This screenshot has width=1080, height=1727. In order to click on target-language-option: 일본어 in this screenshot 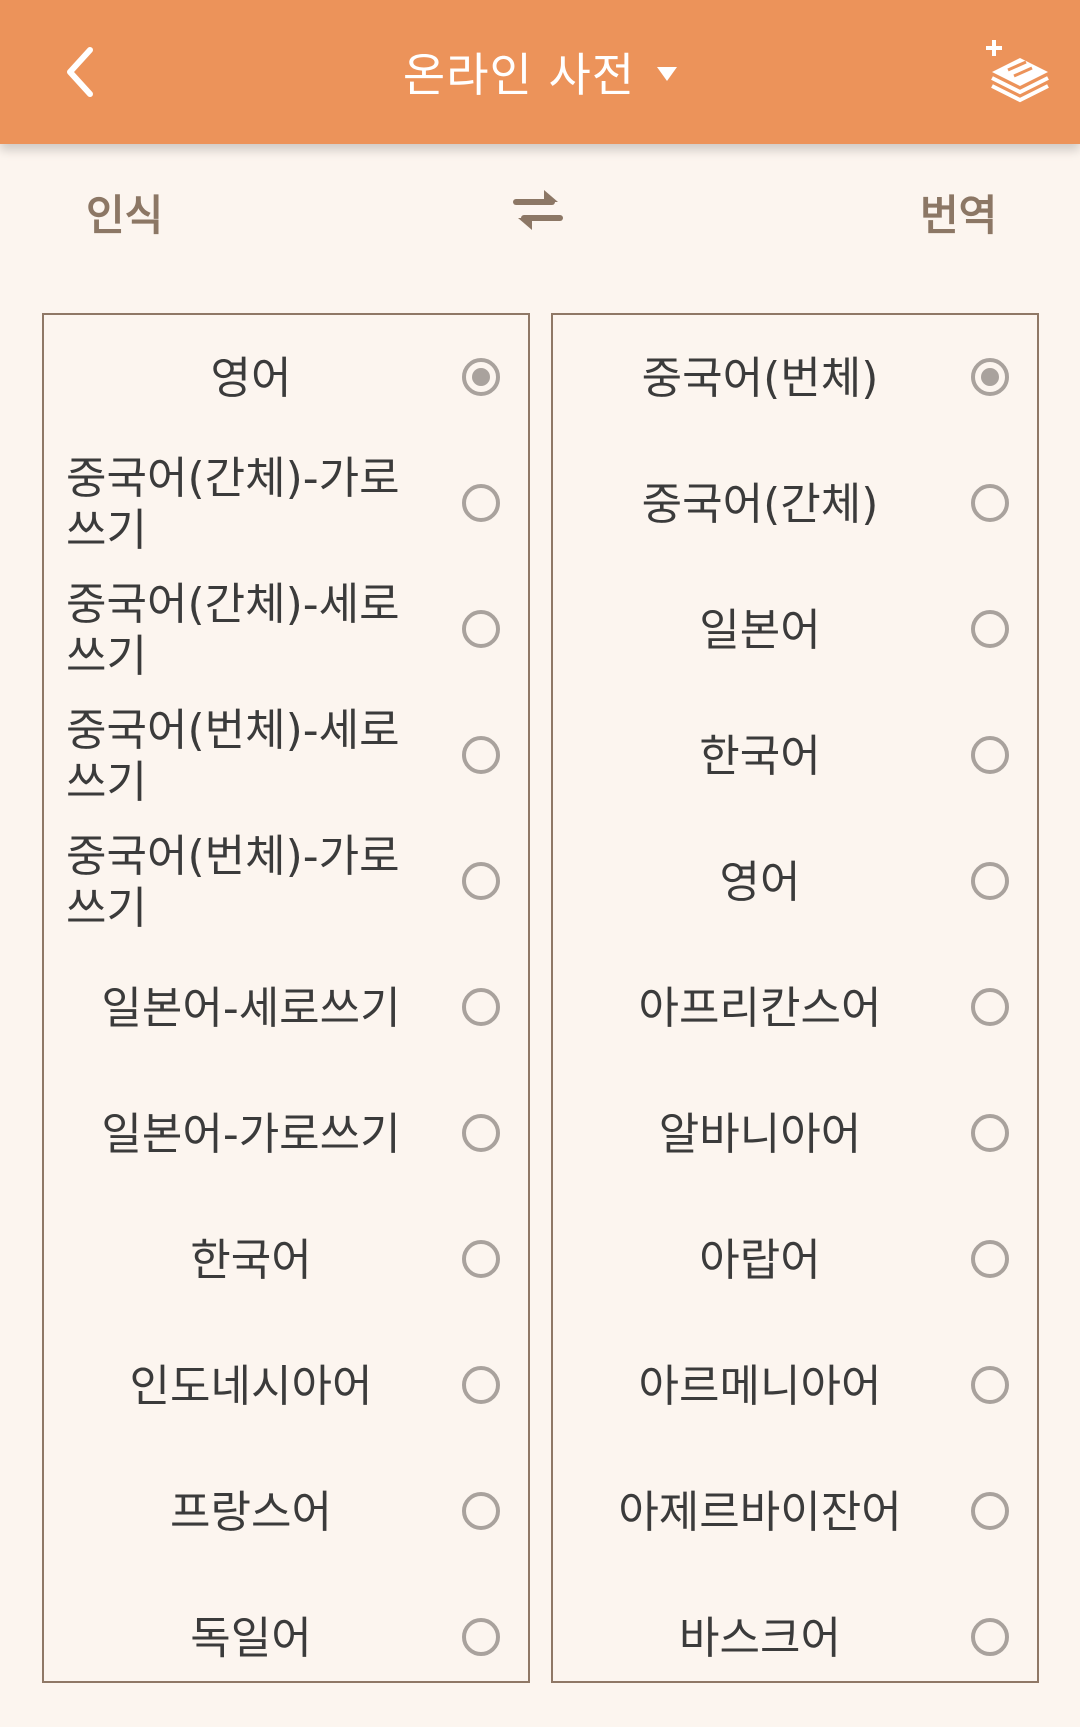, I will do `click(795, 631)`.